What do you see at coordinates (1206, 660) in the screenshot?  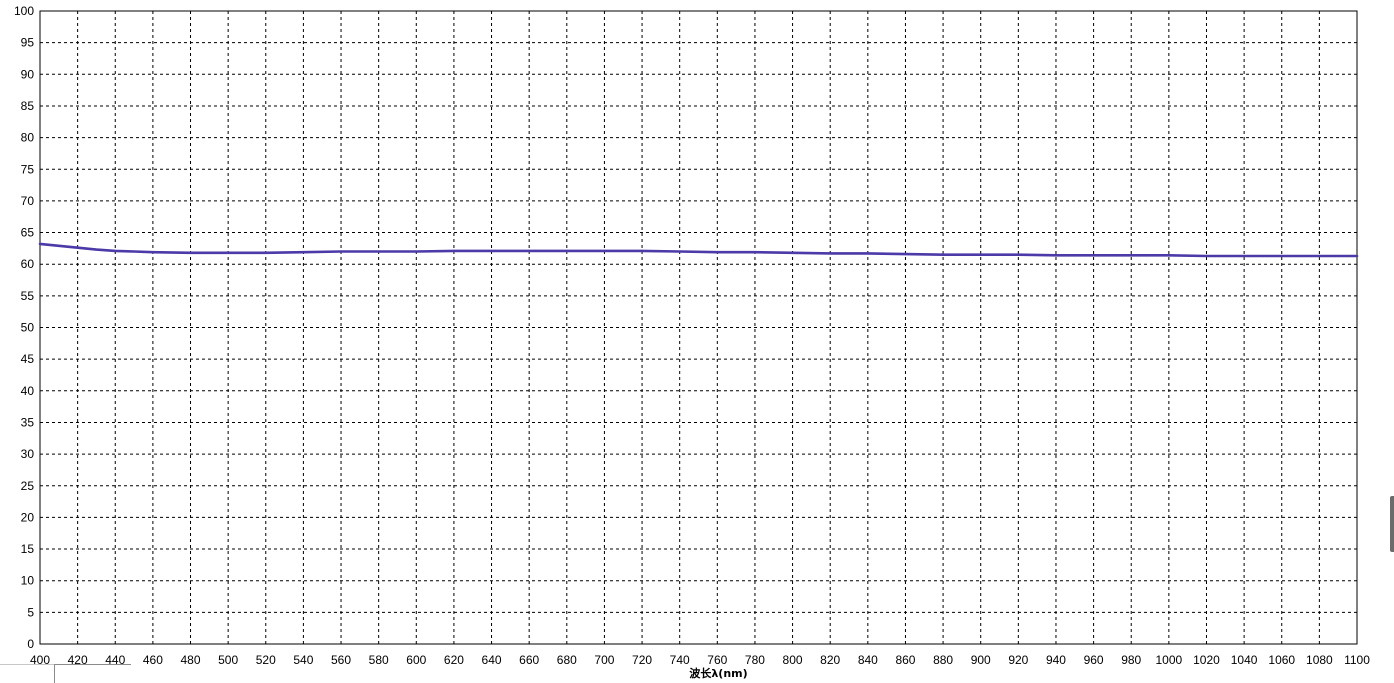 I see `x-tick-label: 1020` at bounding box center [1206, 660].